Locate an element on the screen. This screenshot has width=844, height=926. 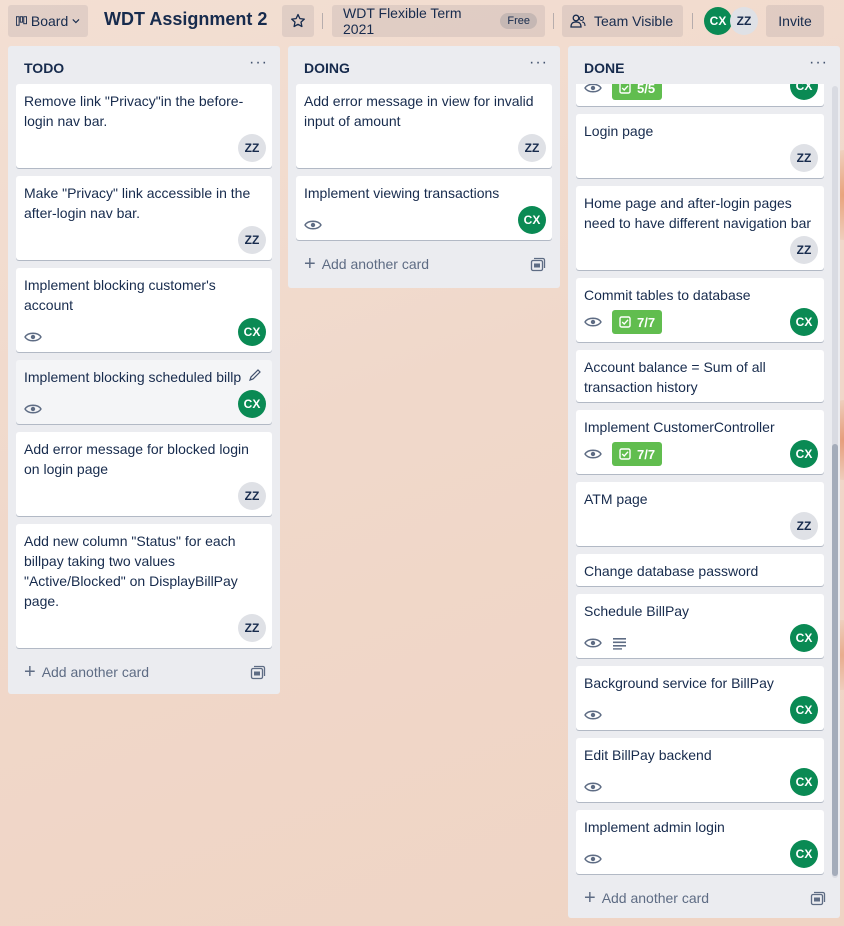
star-button is located at coordinates (298, 21).